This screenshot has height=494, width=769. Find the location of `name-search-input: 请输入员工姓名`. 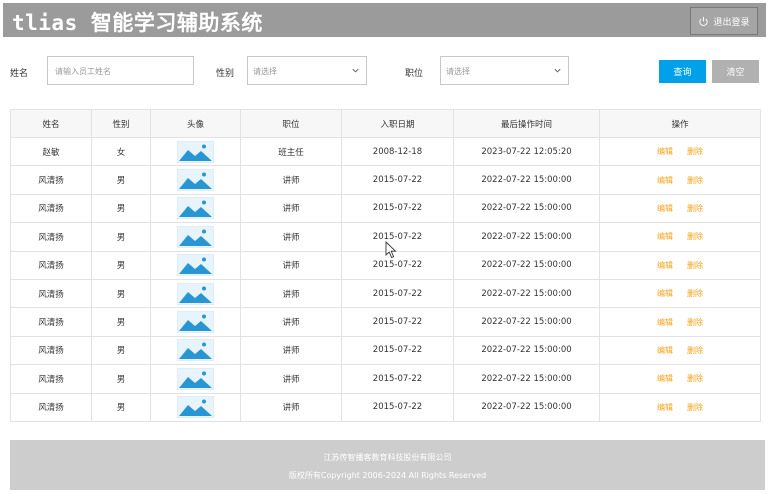

name-search-input: 请输入员工姓名 is located at coordinates (120, 70).